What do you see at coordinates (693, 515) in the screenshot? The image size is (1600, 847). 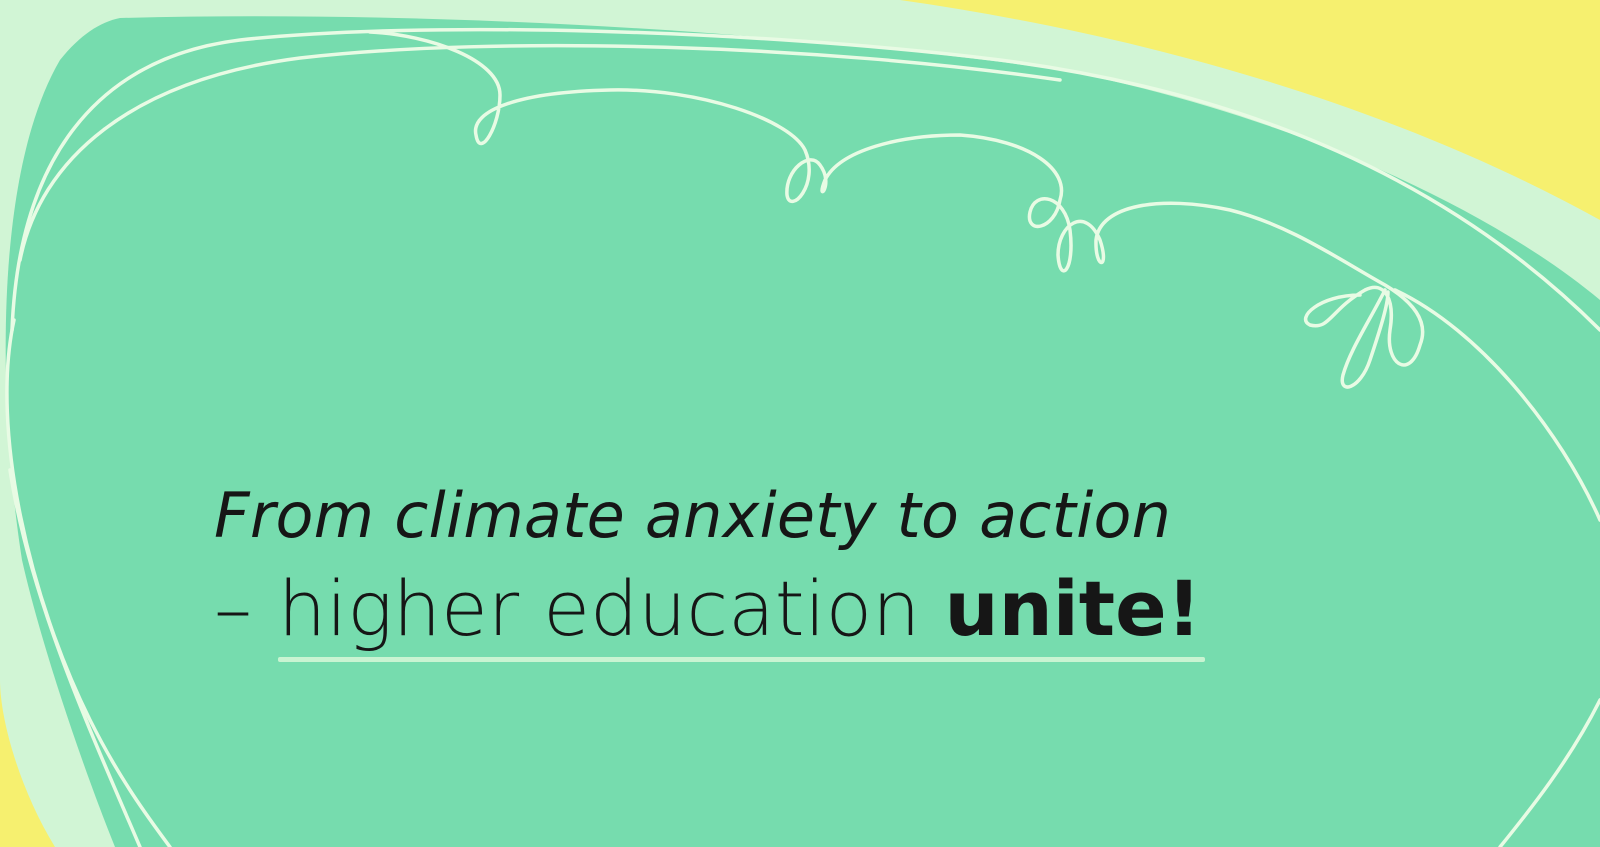 I see `headline-line-1: From climate anxiety to action` at bounding box center [693, 515].